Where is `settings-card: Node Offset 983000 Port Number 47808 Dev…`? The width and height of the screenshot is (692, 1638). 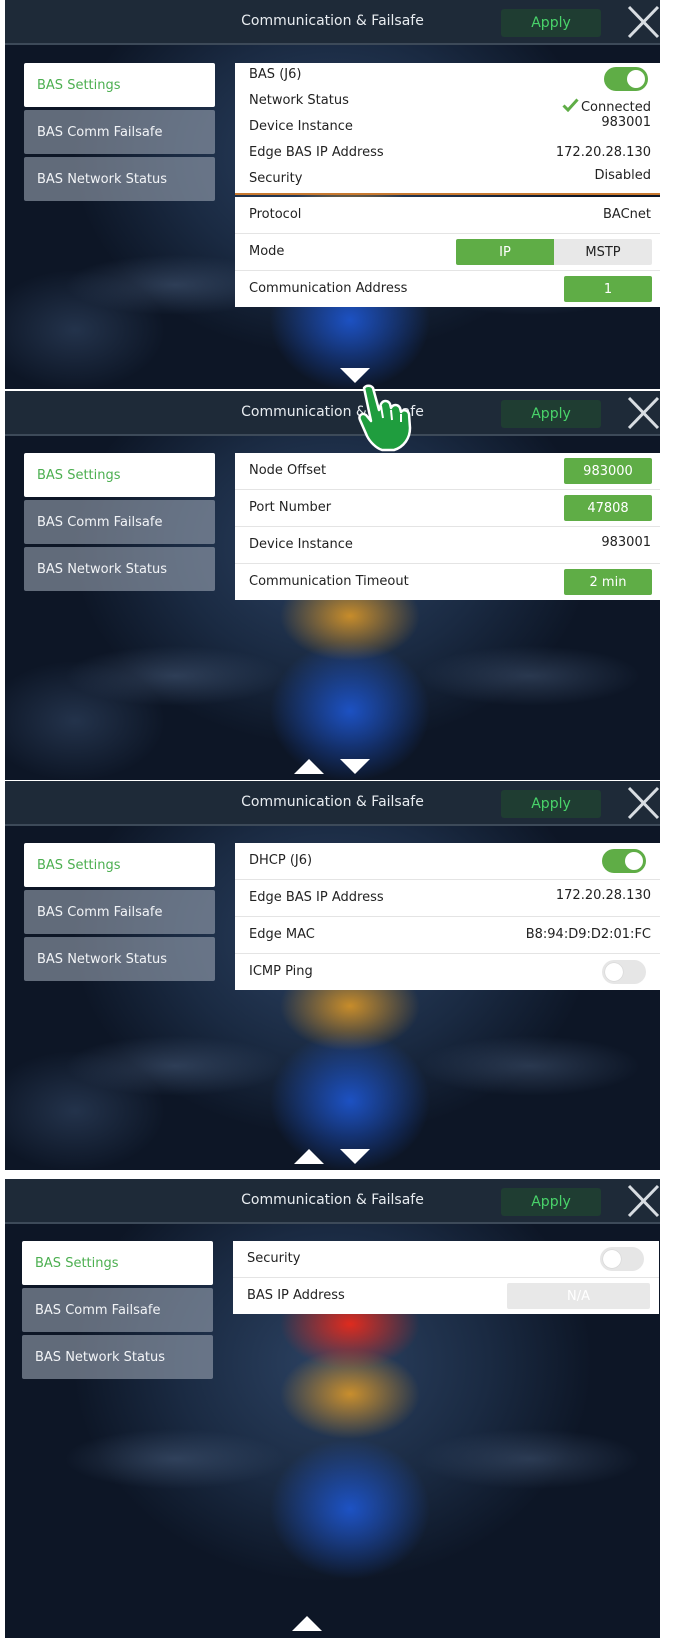
settings-card: Node Offset 983000 Port Number 47808 Dev… is located at coordinates (447, 526).